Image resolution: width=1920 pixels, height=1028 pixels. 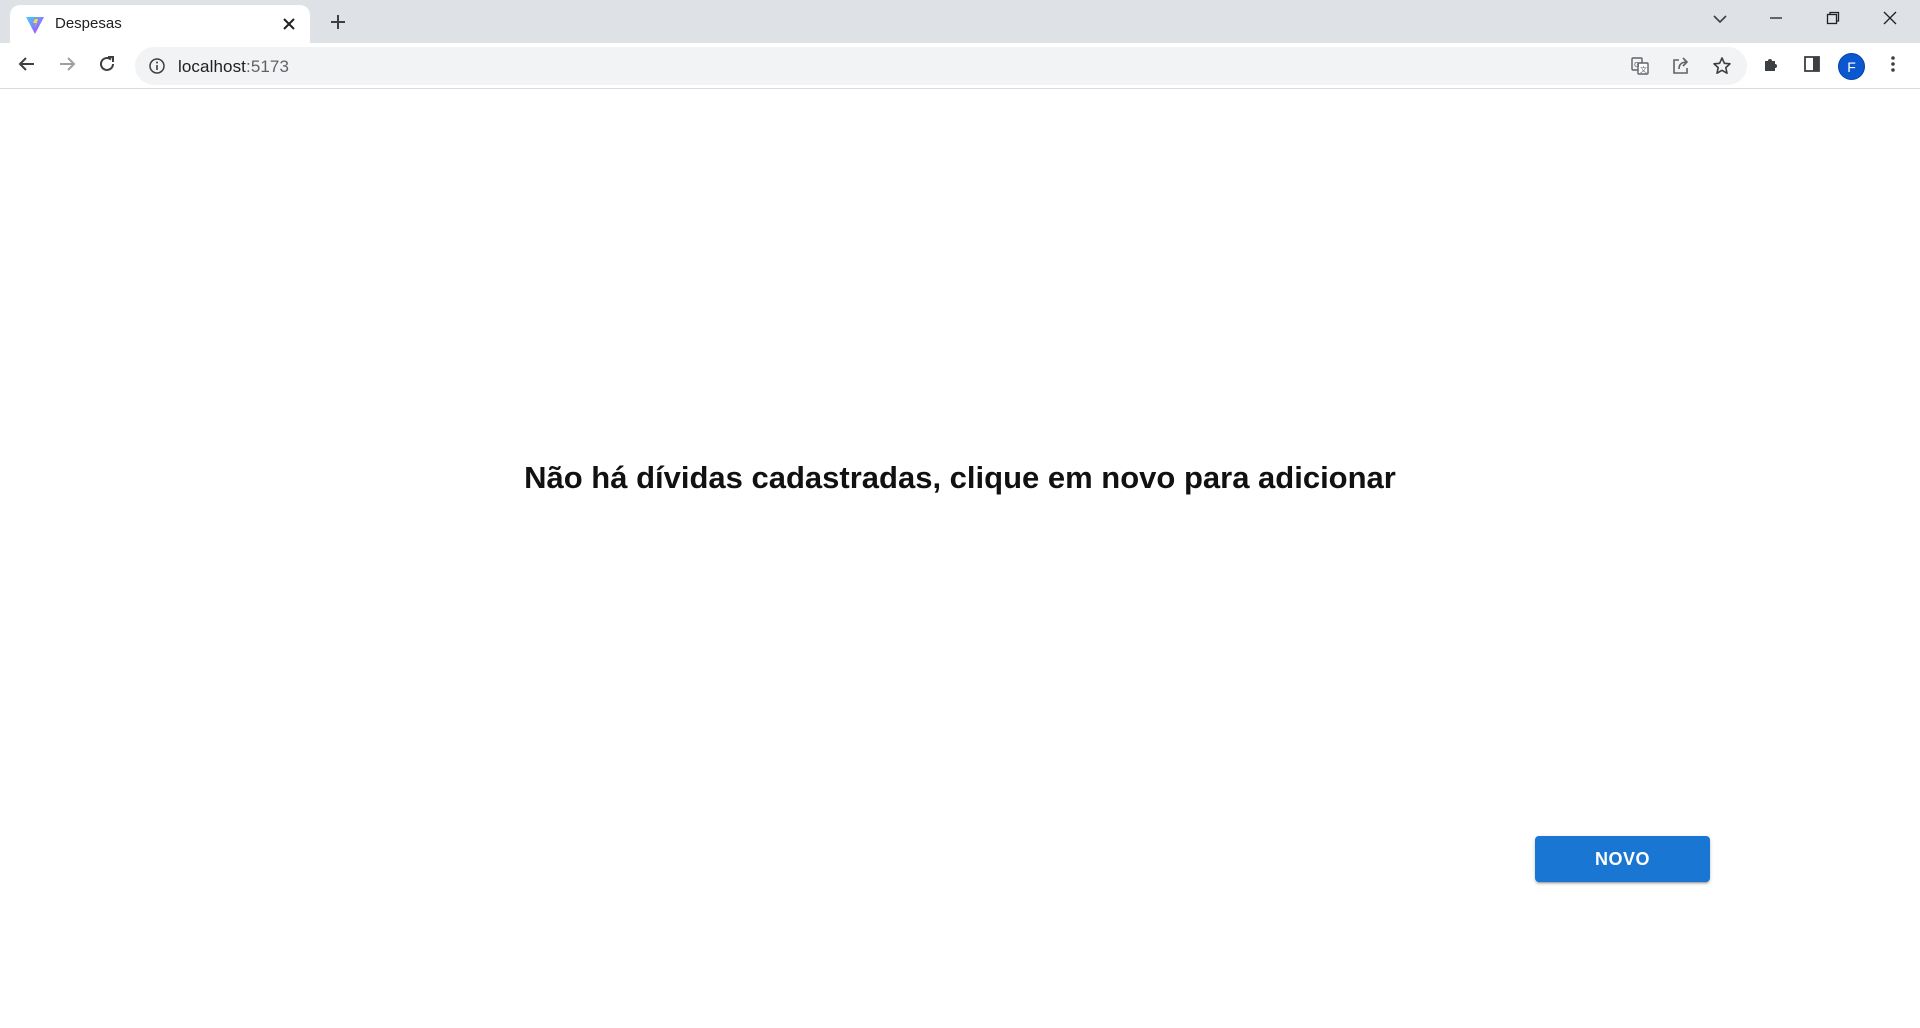 I want to click on extensions-button, so click(x=1772, y=66).